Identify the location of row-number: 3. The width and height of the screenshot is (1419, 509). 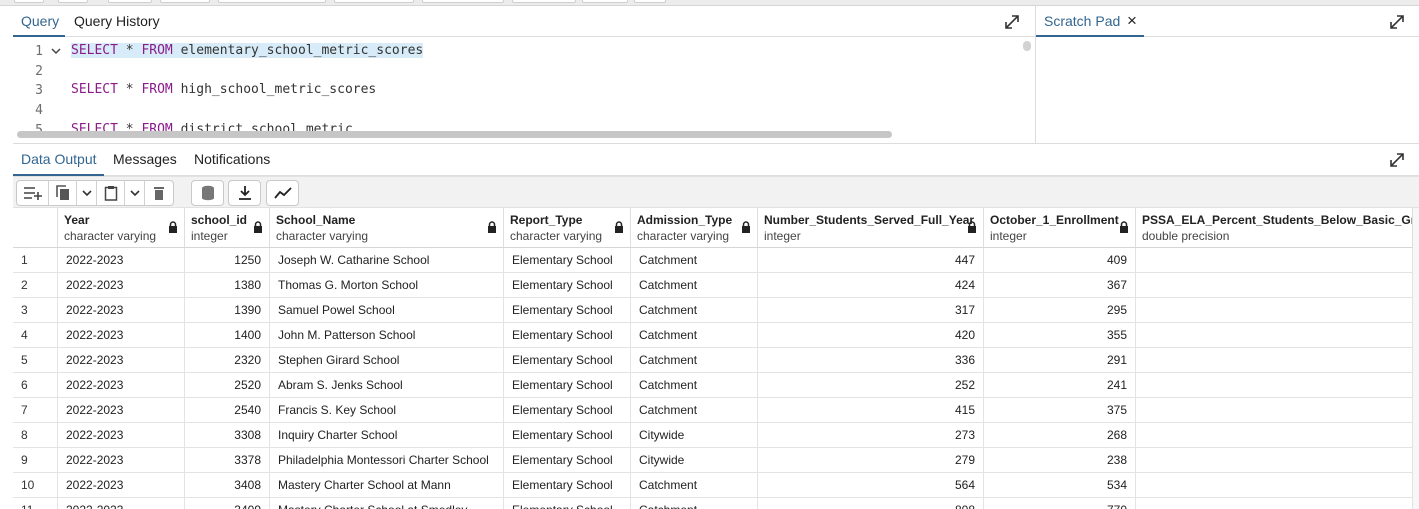
(35, 310).